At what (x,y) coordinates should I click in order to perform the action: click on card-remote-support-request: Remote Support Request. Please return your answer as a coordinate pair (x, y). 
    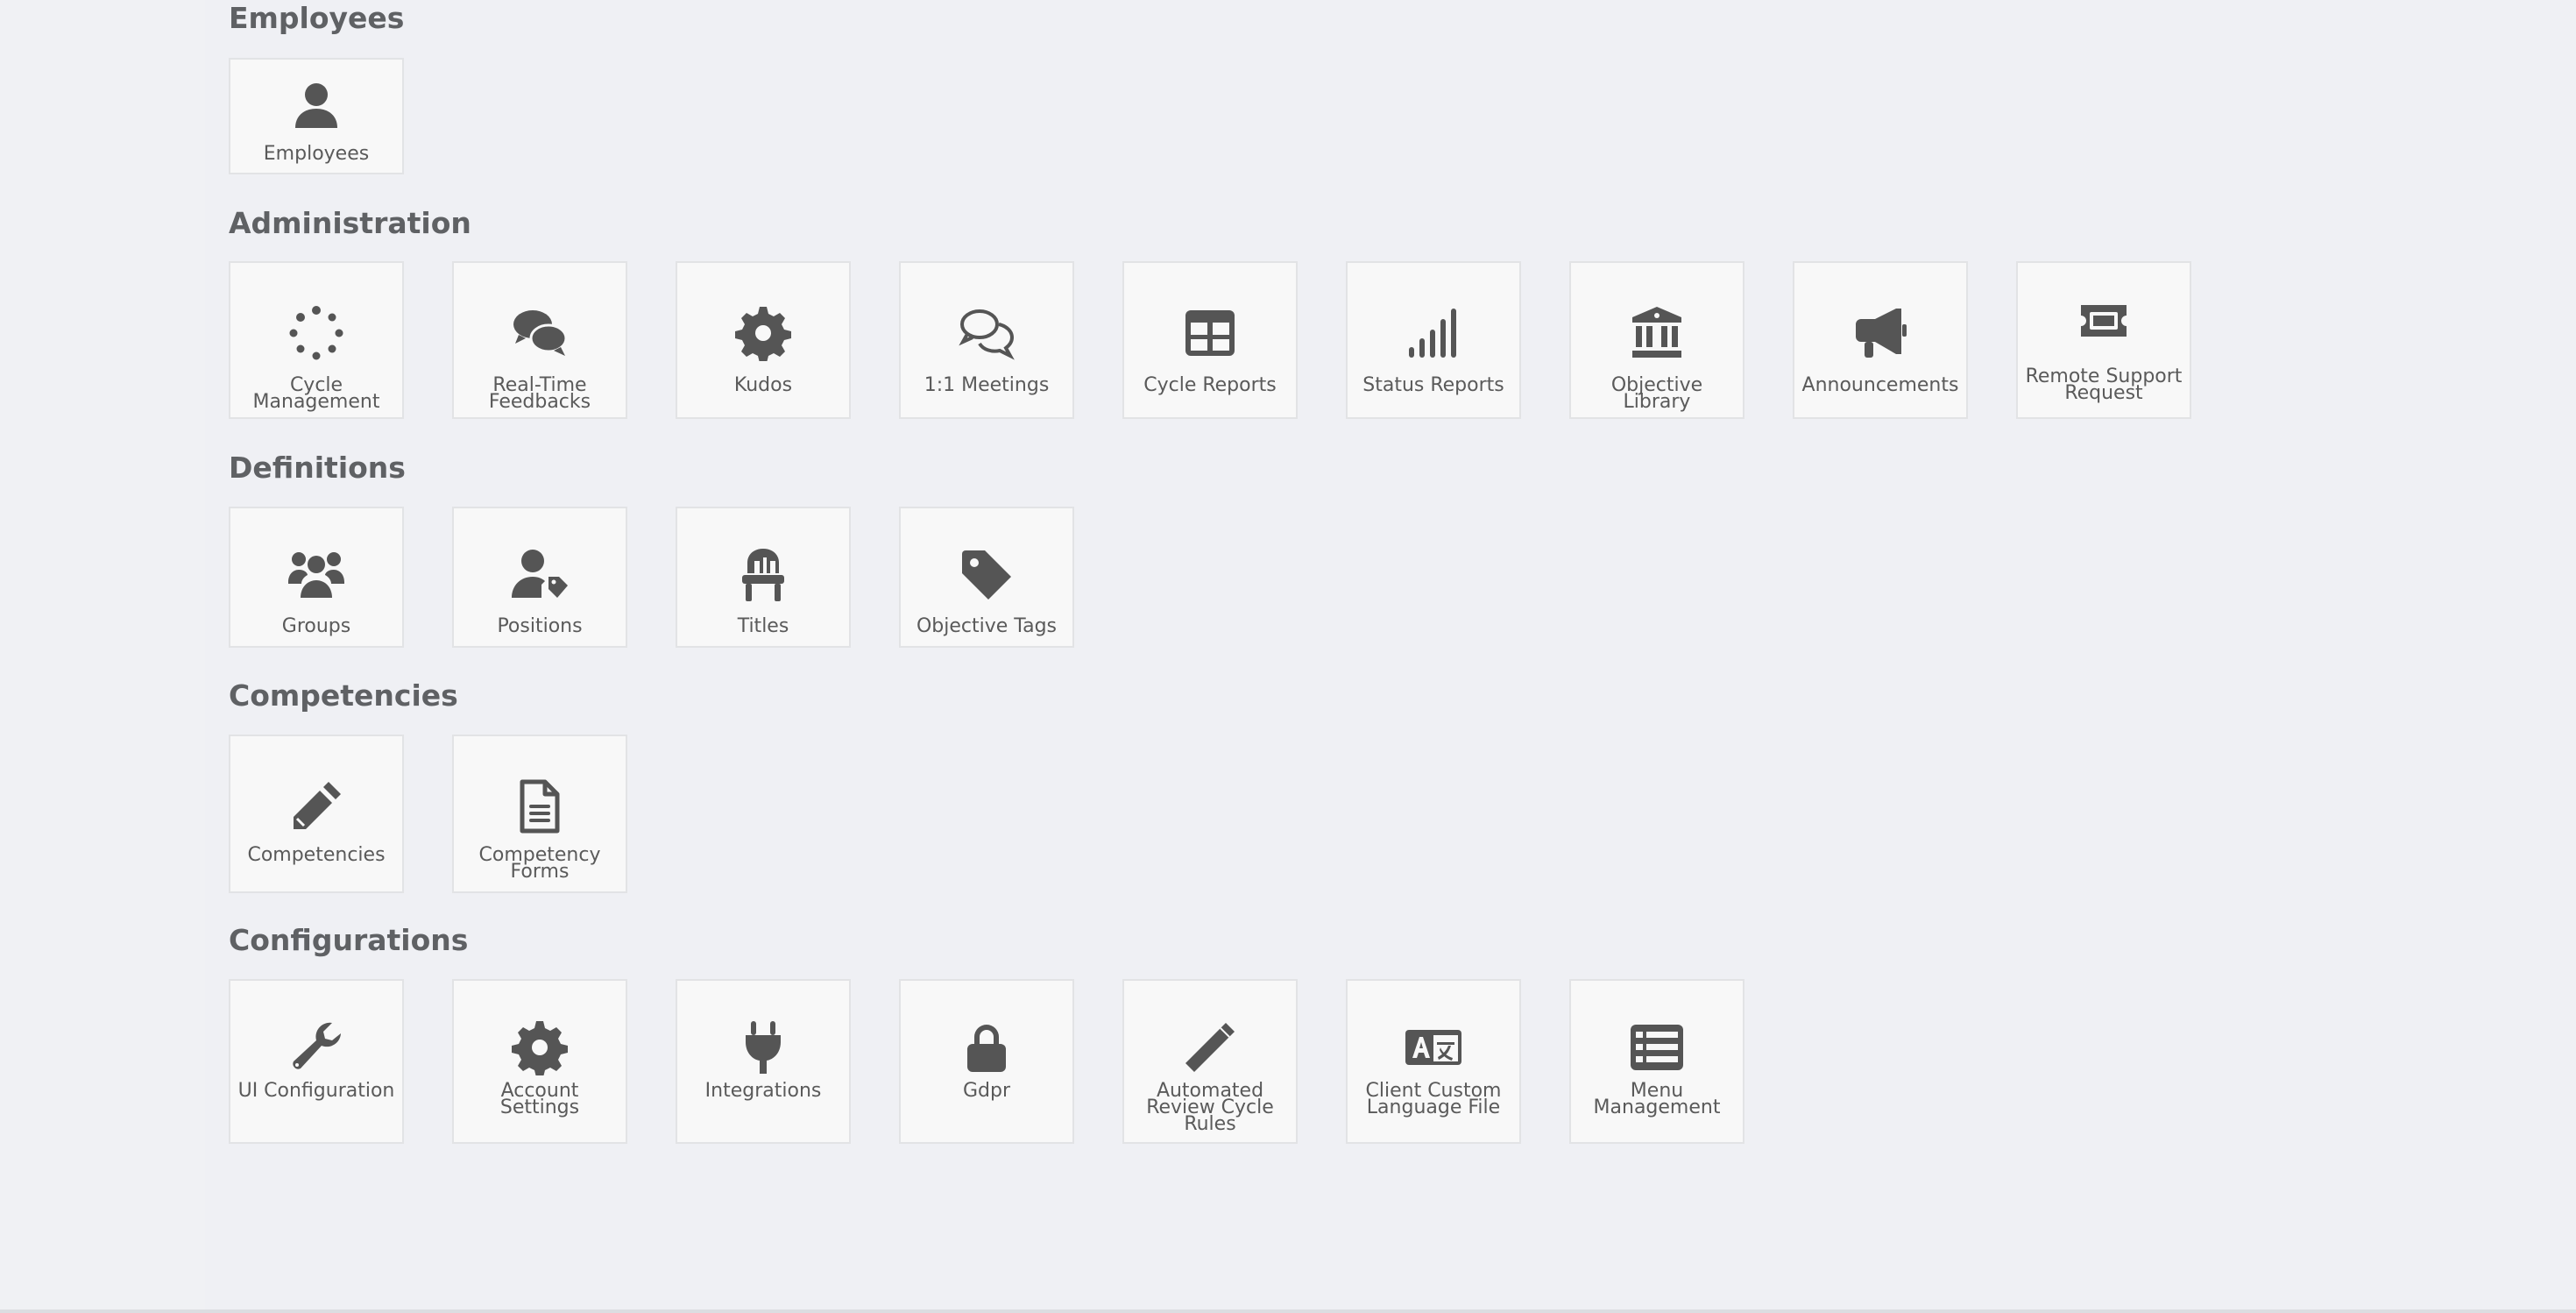
    Looking at the image, I should click on (2103, 340).